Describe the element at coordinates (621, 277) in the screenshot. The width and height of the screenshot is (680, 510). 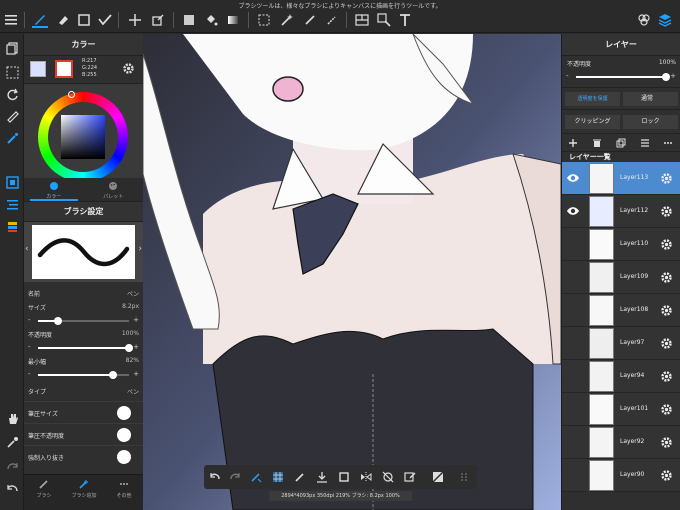
I see `layer-row: Layer109` at that location.